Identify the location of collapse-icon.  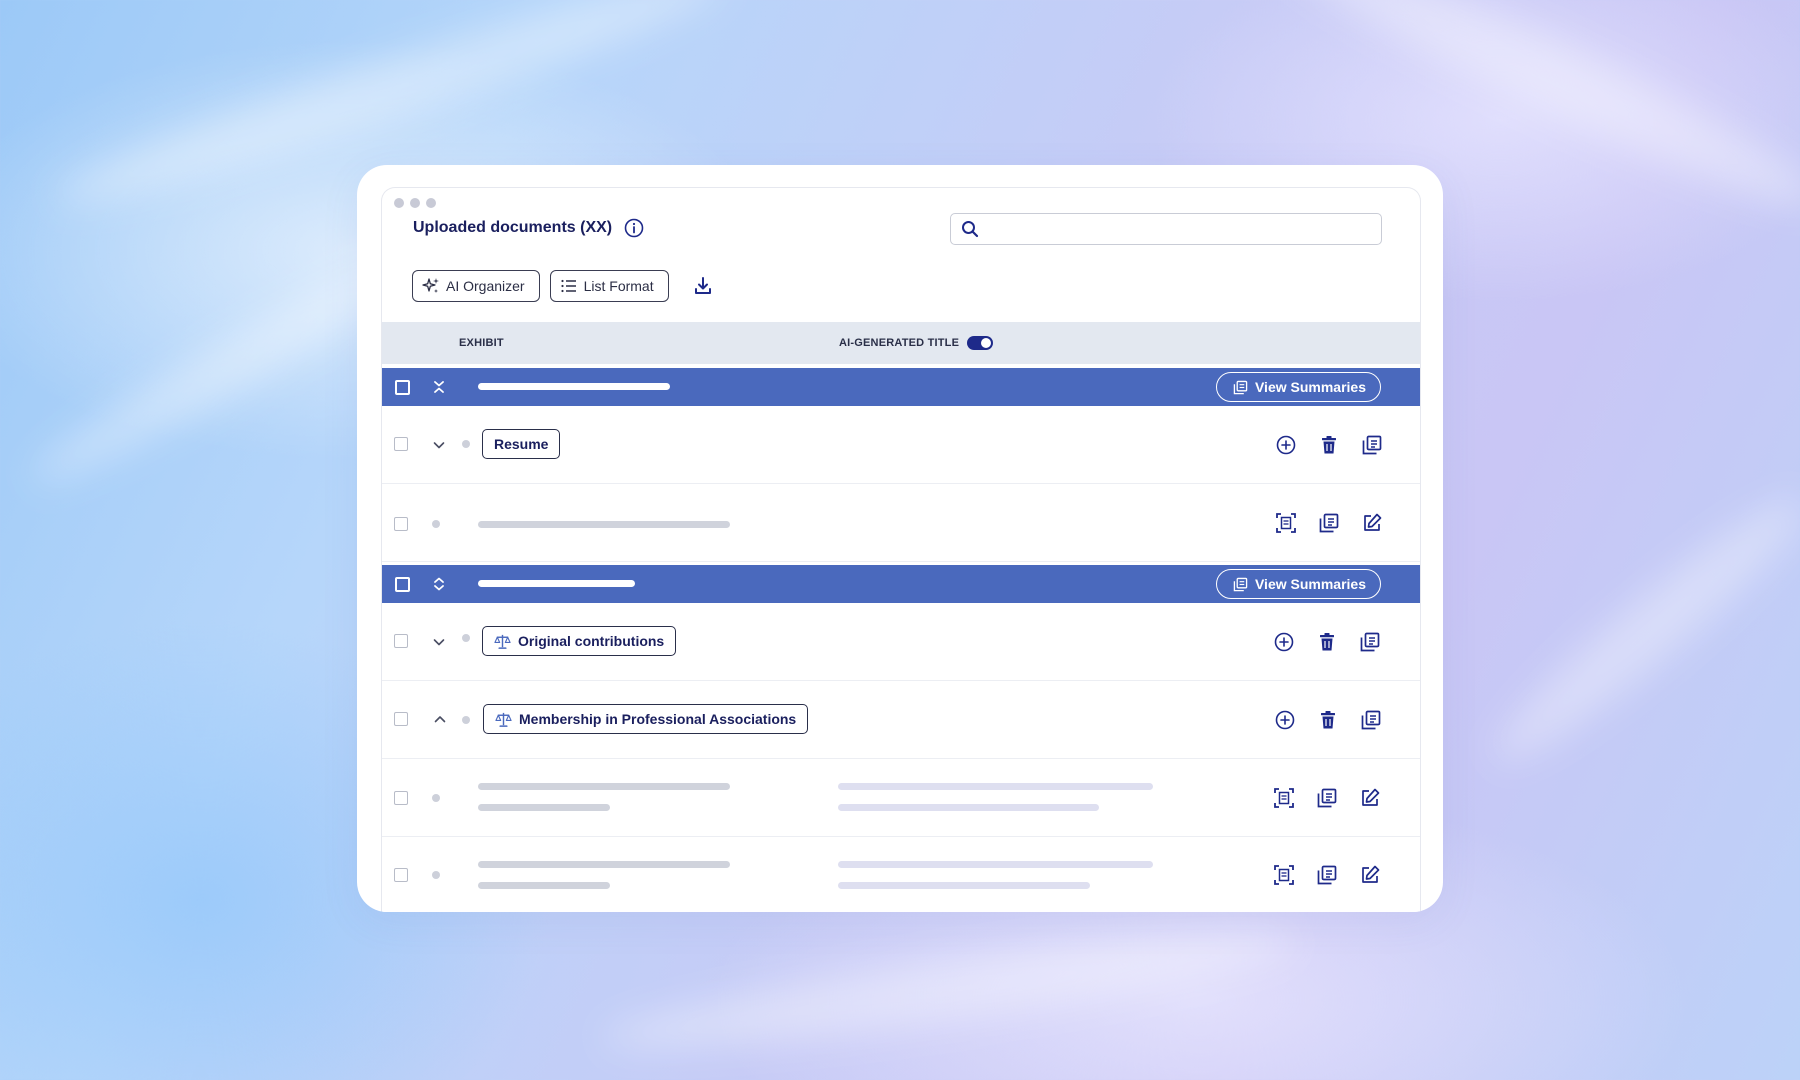
(439, 387).